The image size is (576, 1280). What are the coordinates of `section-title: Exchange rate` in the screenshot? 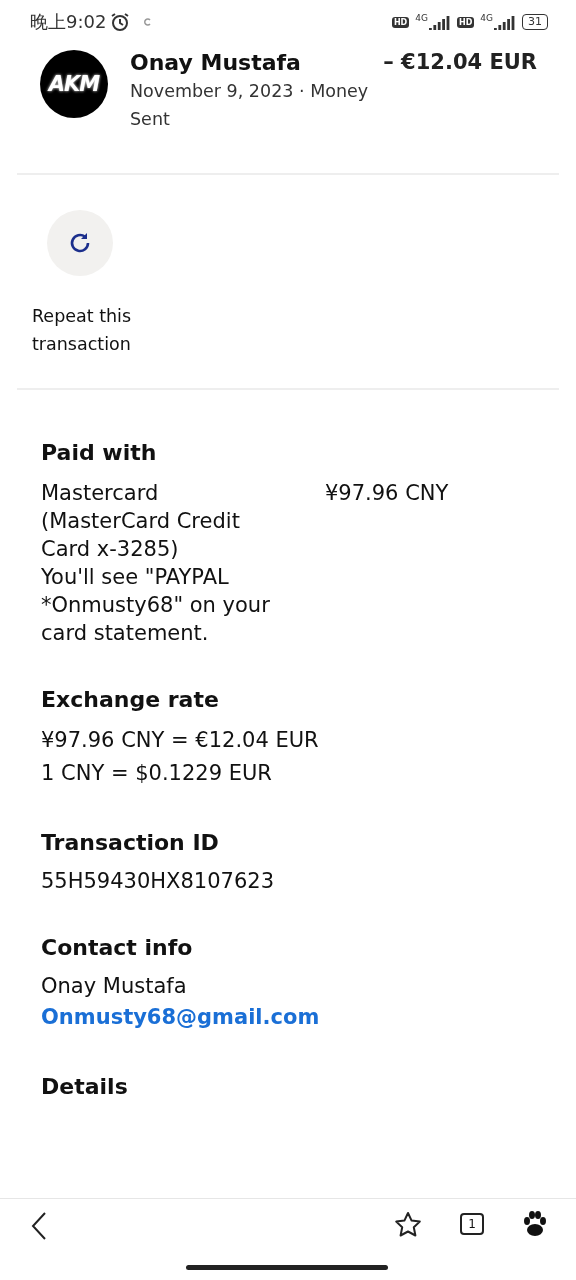 It's located at (130, 699).